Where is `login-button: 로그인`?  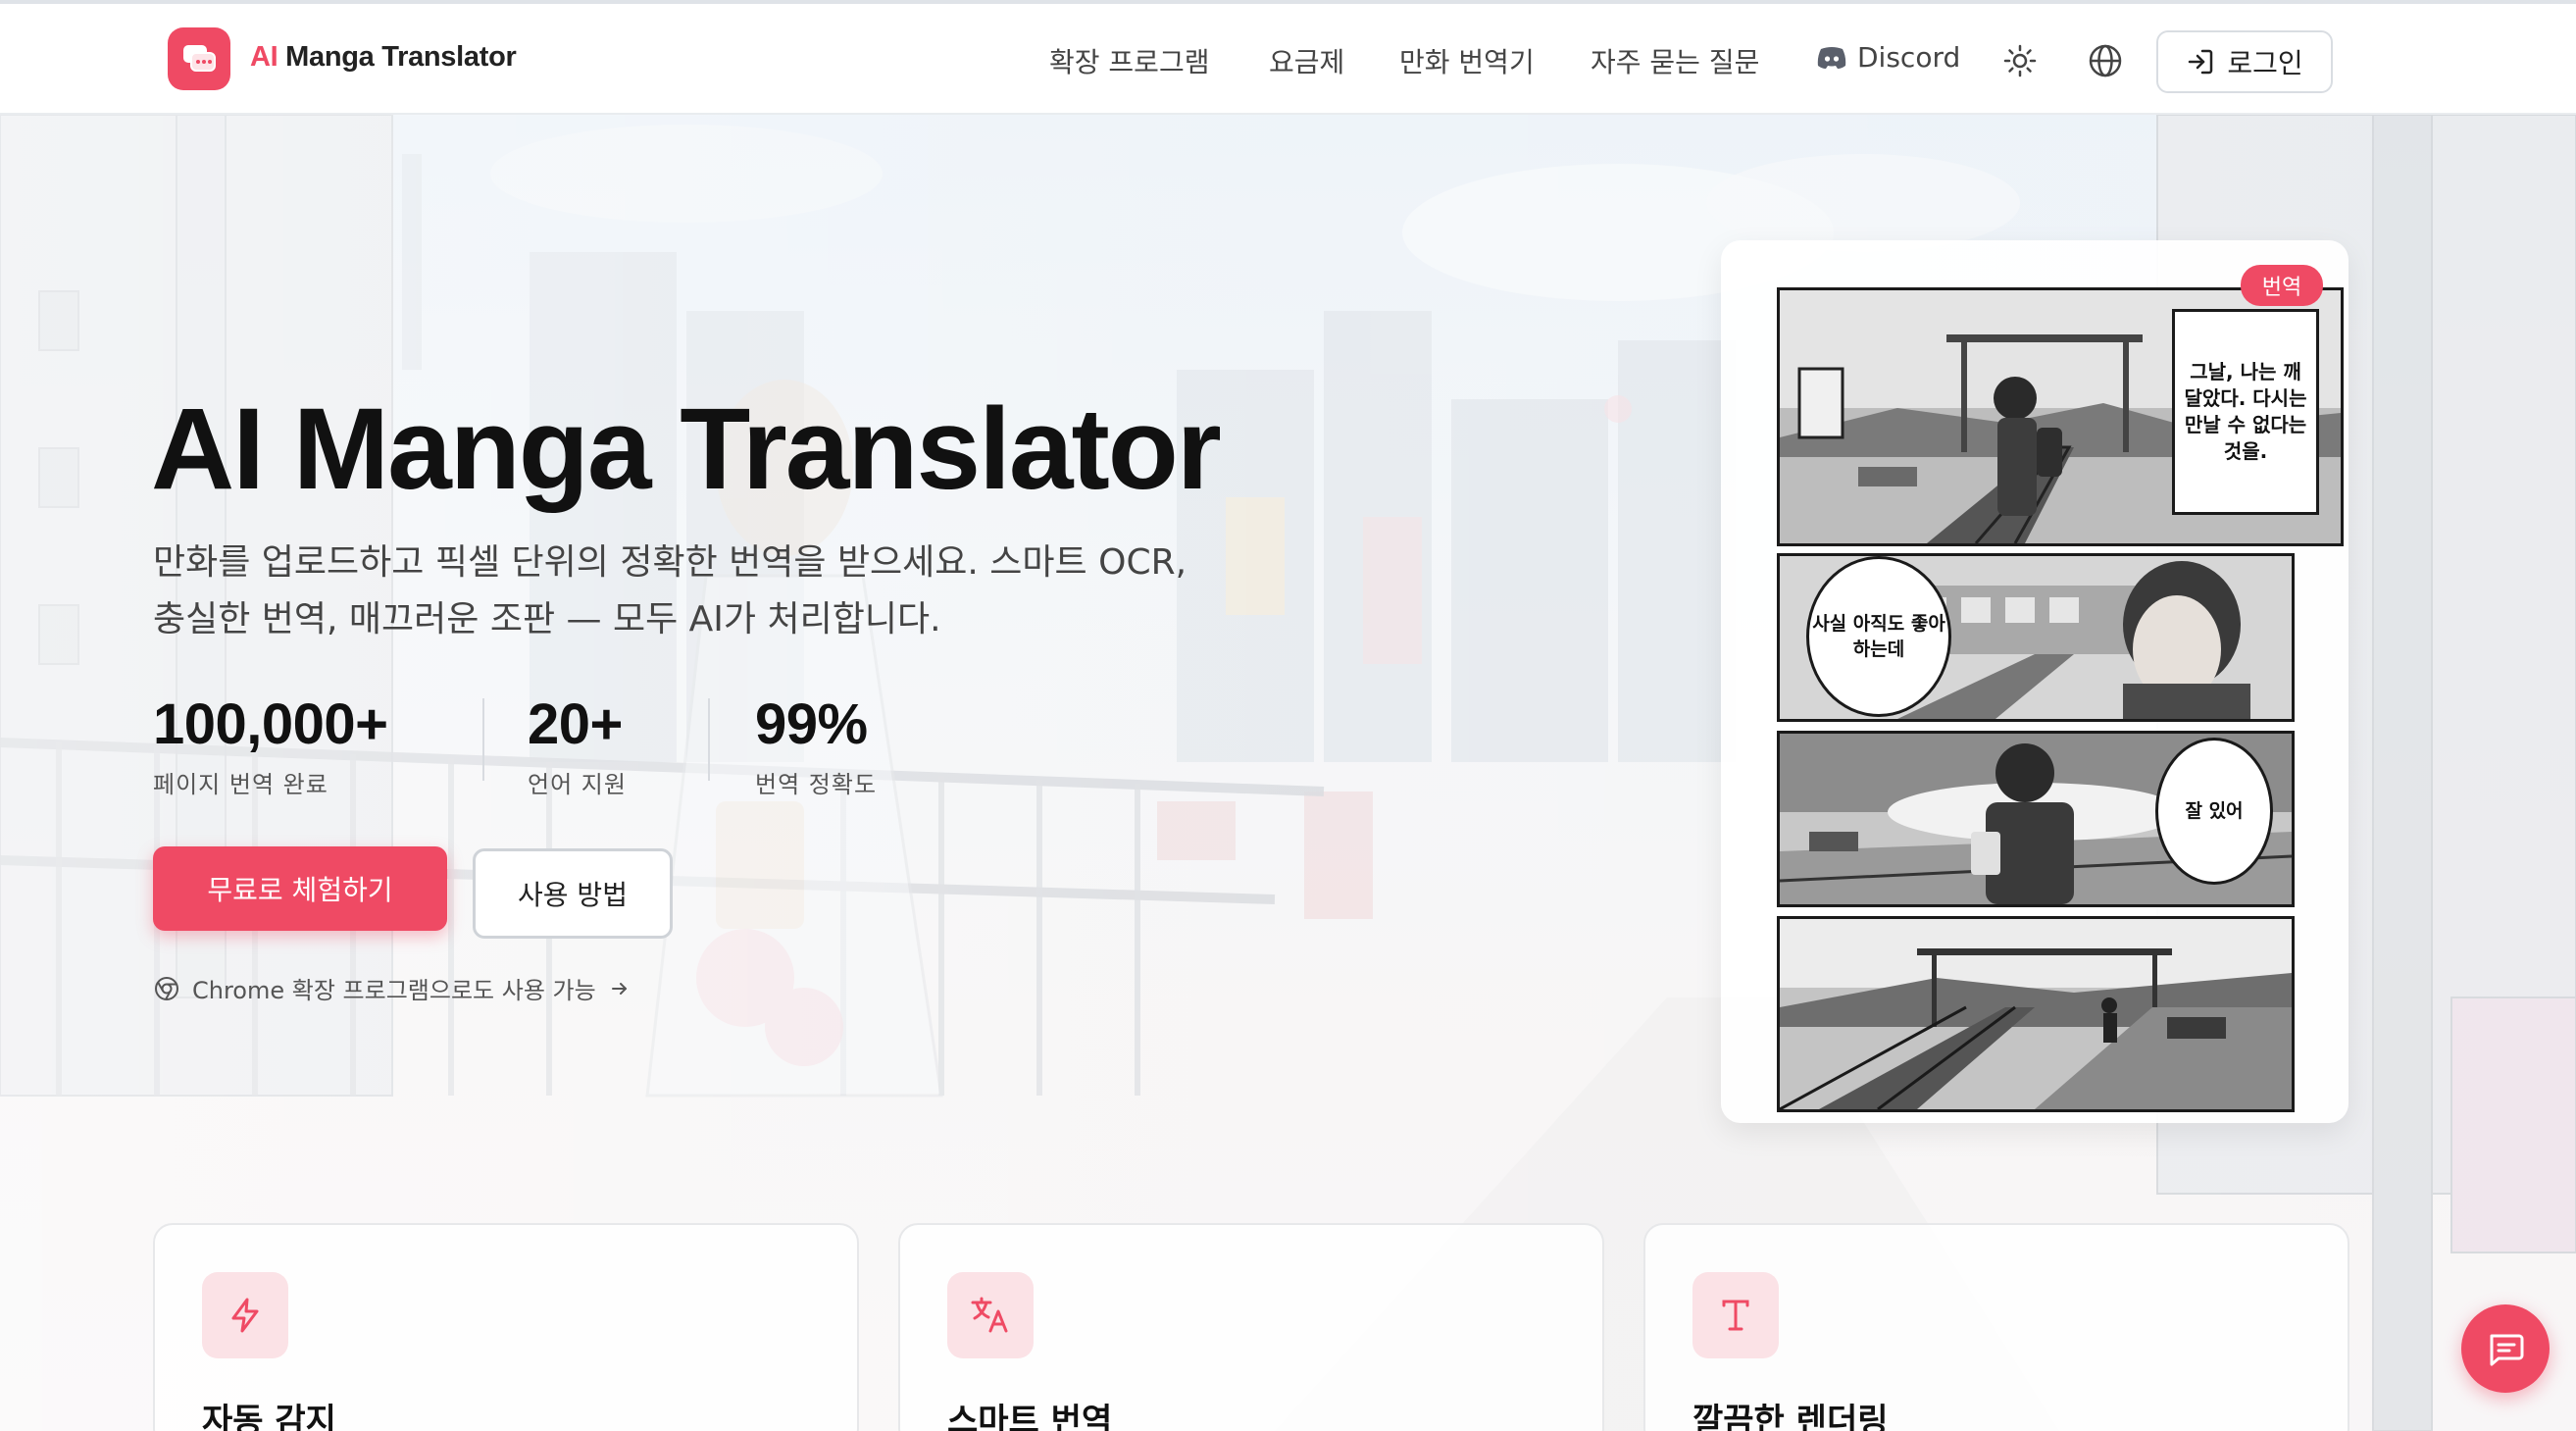
login-button: 로그인 is located at coordinates (2244, 61).